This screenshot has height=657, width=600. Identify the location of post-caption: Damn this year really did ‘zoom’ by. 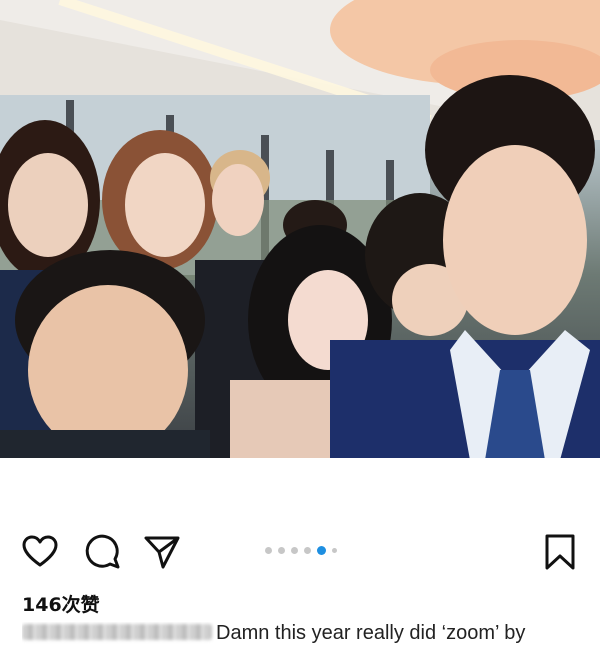
(307, 633).